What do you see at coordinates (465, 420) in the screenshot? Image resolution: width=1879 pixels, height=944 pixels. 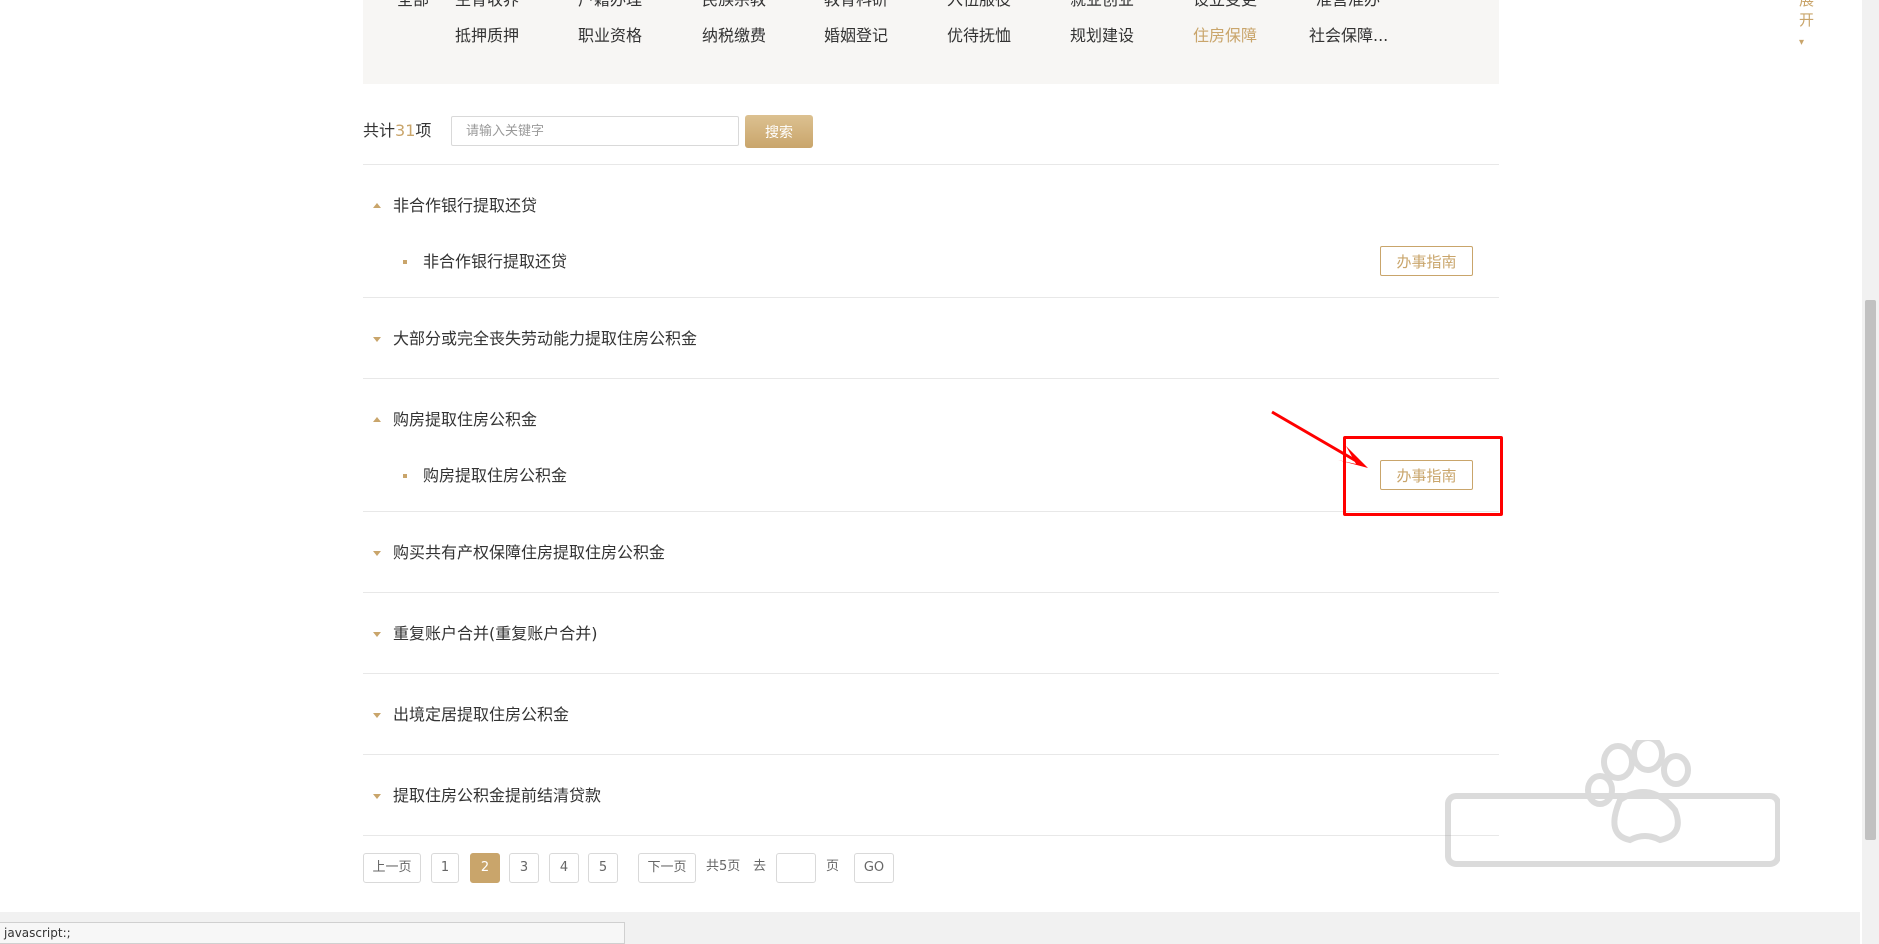 I see `group-title: 购房提取住房公积金` at bounding box center [465, 420].